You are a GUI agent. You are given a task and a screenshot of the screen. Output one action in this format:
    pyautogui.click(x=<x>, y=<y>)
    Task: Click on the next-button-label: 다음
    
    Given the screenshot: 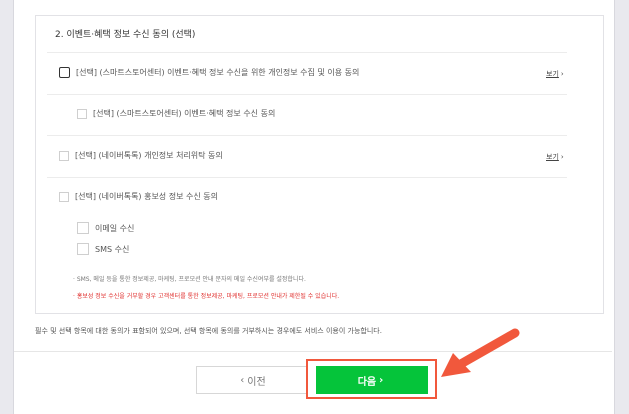 What is the action you would take?
    pyautogui.click(x=367, y=382)
    